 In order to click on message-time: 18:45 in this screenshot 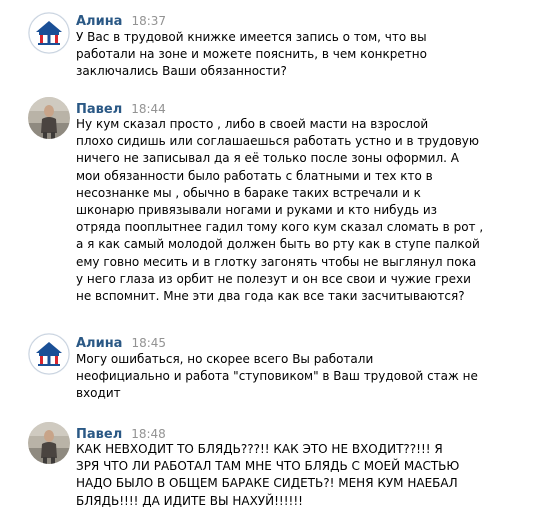, I will do `click(148, 343)`.